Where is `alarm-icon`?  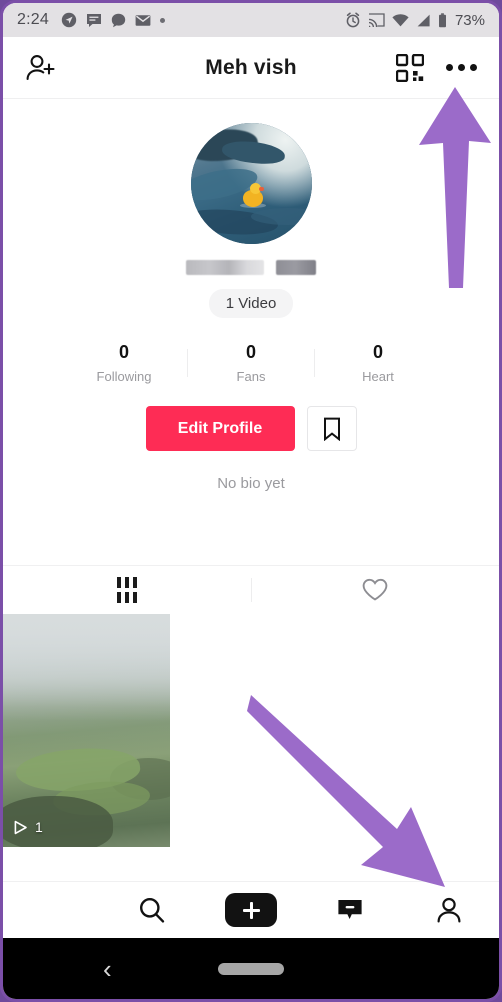 alarm-icon is located at coordinates (353, 20).